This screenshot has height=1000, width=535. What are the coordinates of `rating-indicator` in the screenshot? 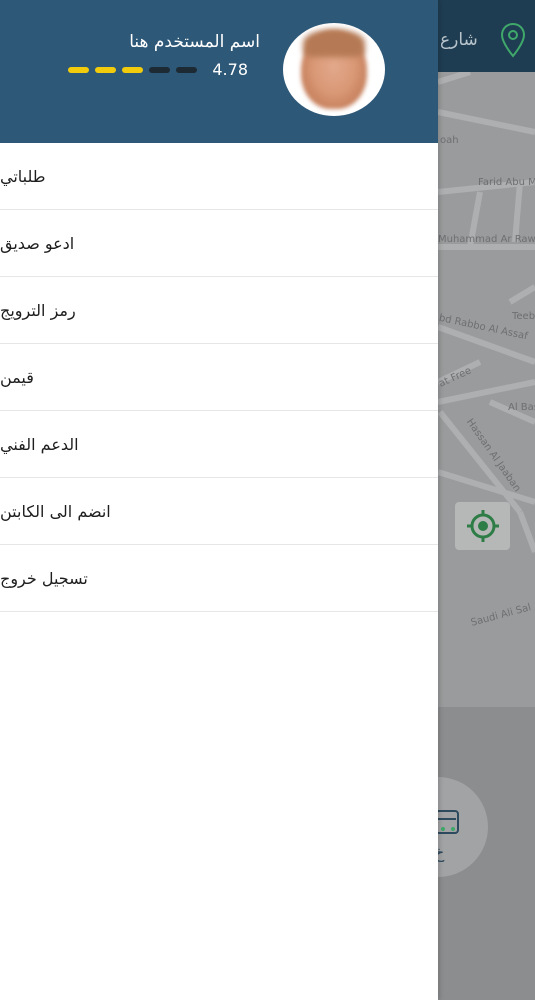 It's located at (132, 70).